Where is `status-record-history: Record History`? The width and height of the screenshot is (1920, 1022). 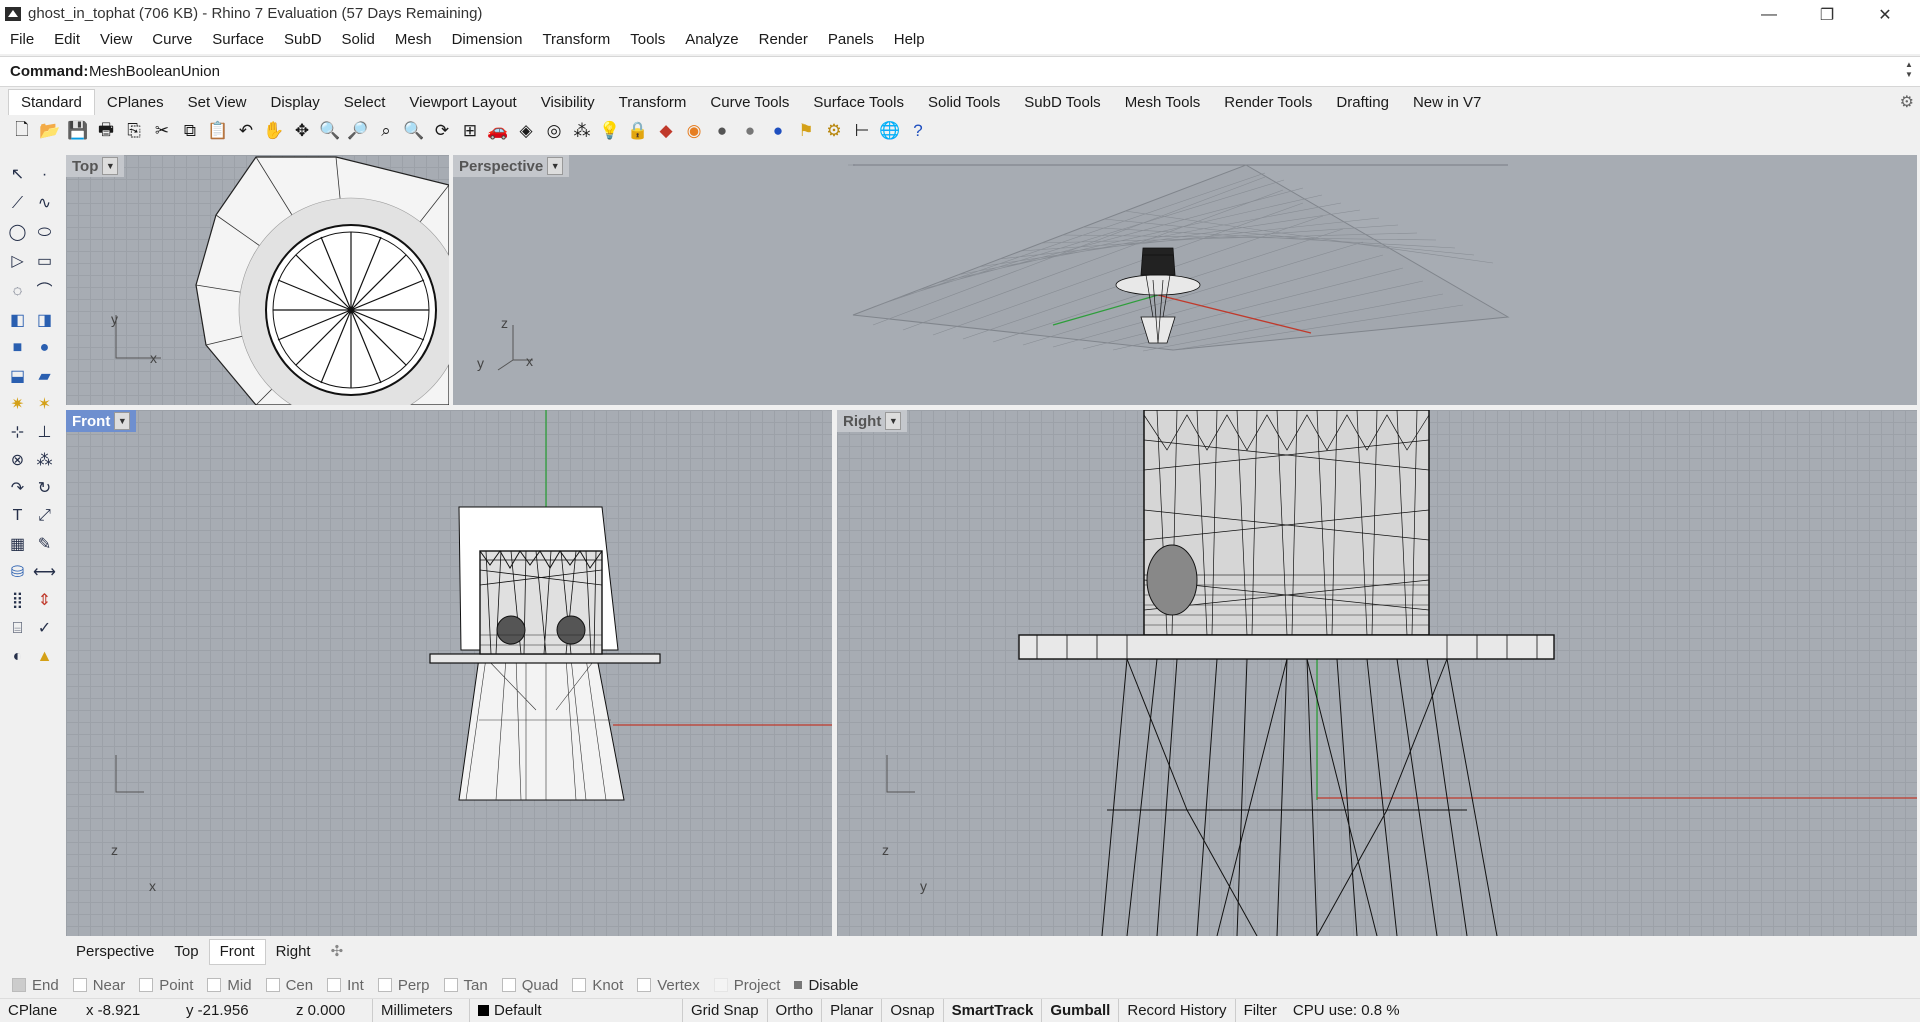 status-record-history: Record History is located at coordinates (1176, 1010).